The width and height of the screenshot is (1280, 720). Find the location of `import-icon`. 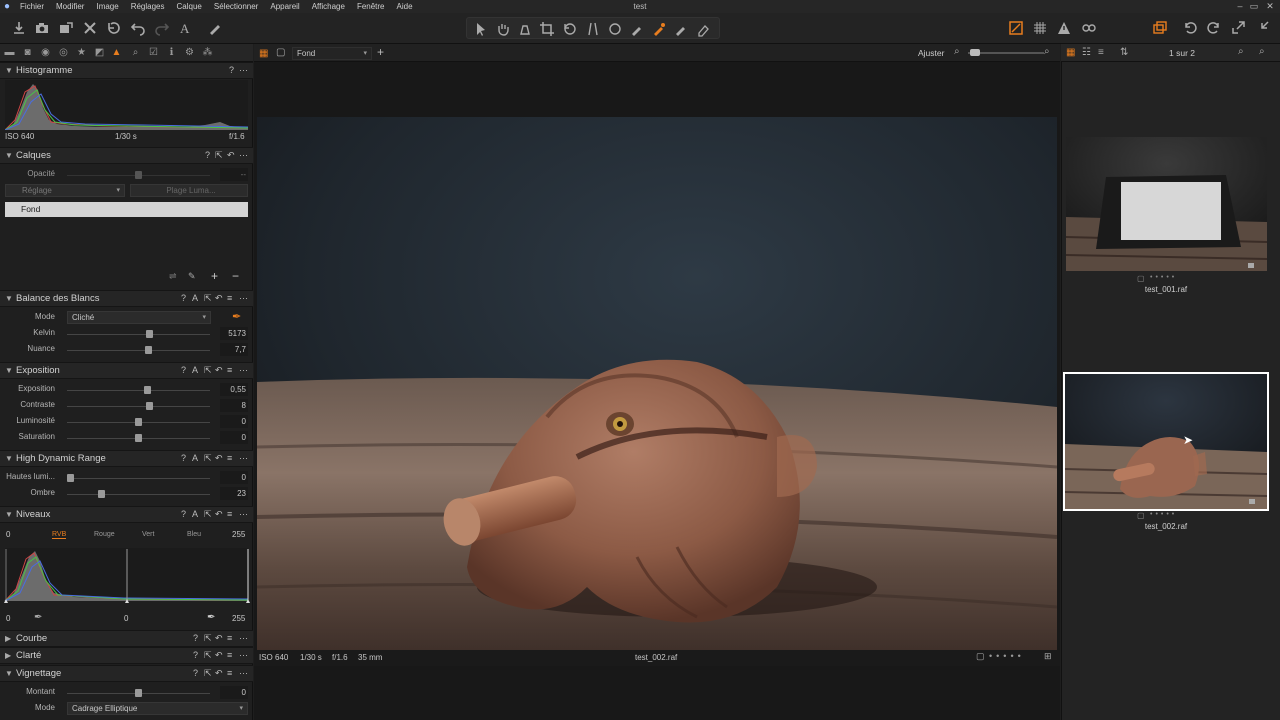

import-icon is located at coordinates (19, 28).